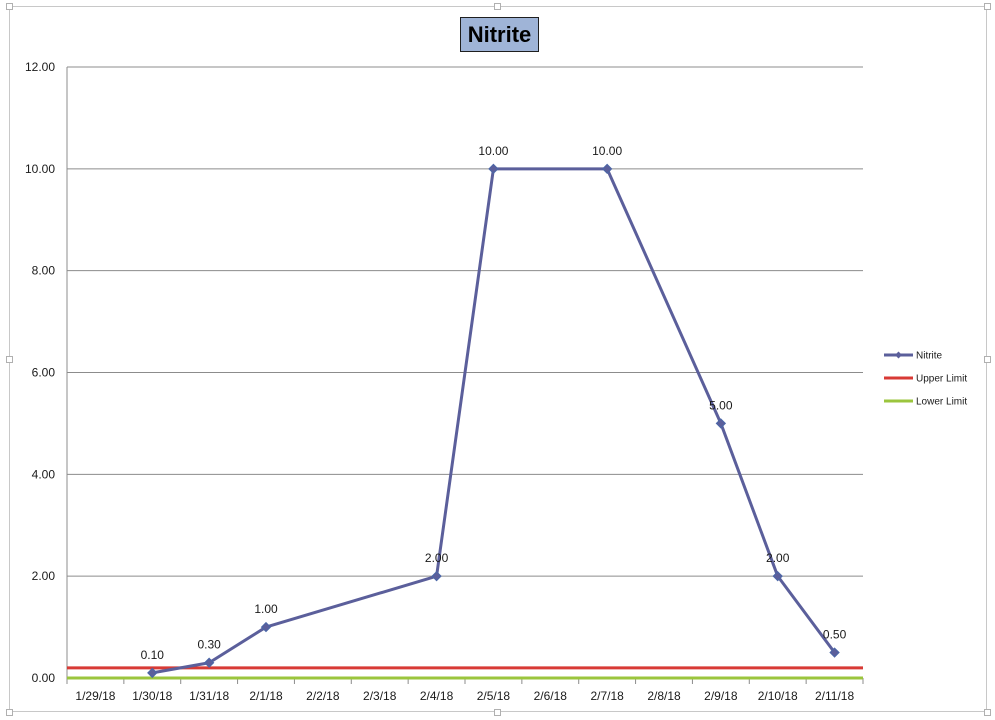 The image size is (995, 720). Describe the element at coordinates (941, 379) in the screenshot. I see `legend-label-upper-limit: Upper Limit` at that location.